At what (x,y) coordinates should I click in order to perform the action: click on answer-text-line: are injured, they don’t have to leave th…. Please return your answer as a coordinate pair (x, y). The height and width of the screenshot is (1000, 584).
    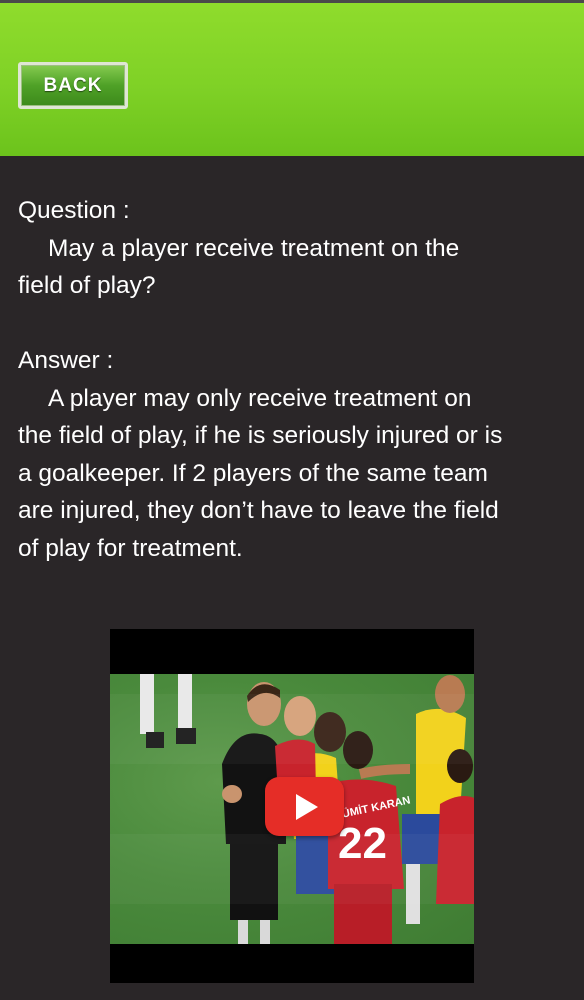
    Looking at the image, I should click on (258, 510).